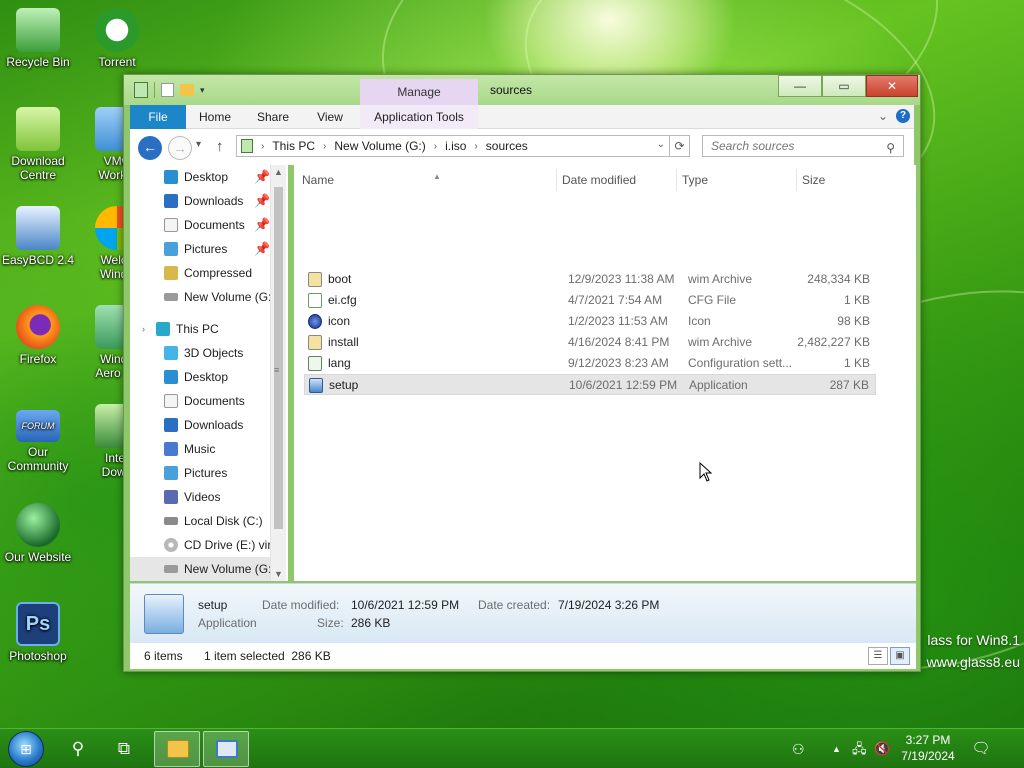  What do you see at coordinates (171, 177) in the screenshot?
I see `desktop-icon` at bounding box center [171, 177].